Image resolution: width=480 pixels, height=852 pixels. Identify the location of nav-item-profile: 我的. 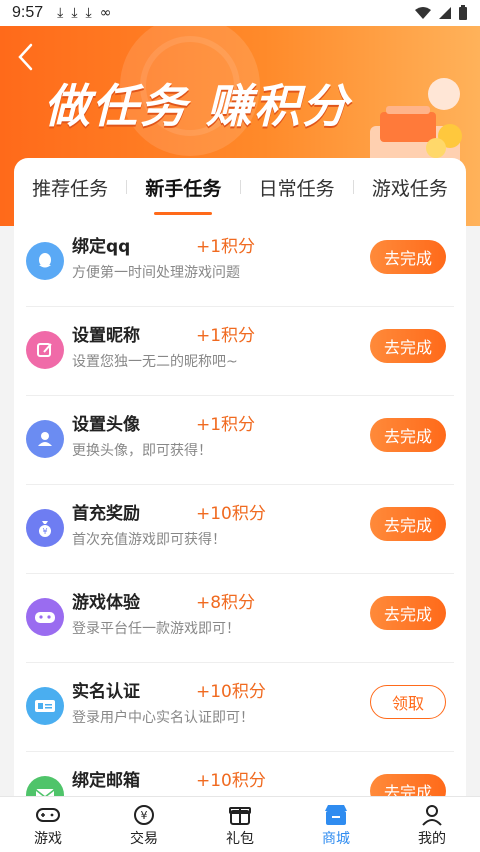
(432, 824).